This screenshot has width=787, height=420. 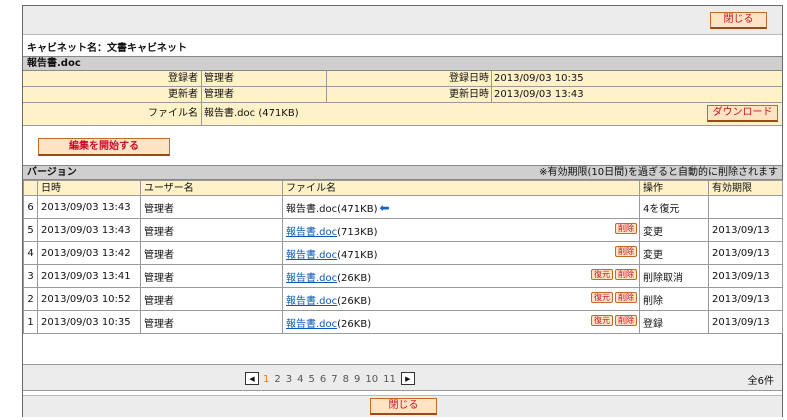 I want to click on pagination: ◀ 1 2 3 4 5 6 7 8 9 10 11 ▶ 全6件, so click(x=402, y=377).